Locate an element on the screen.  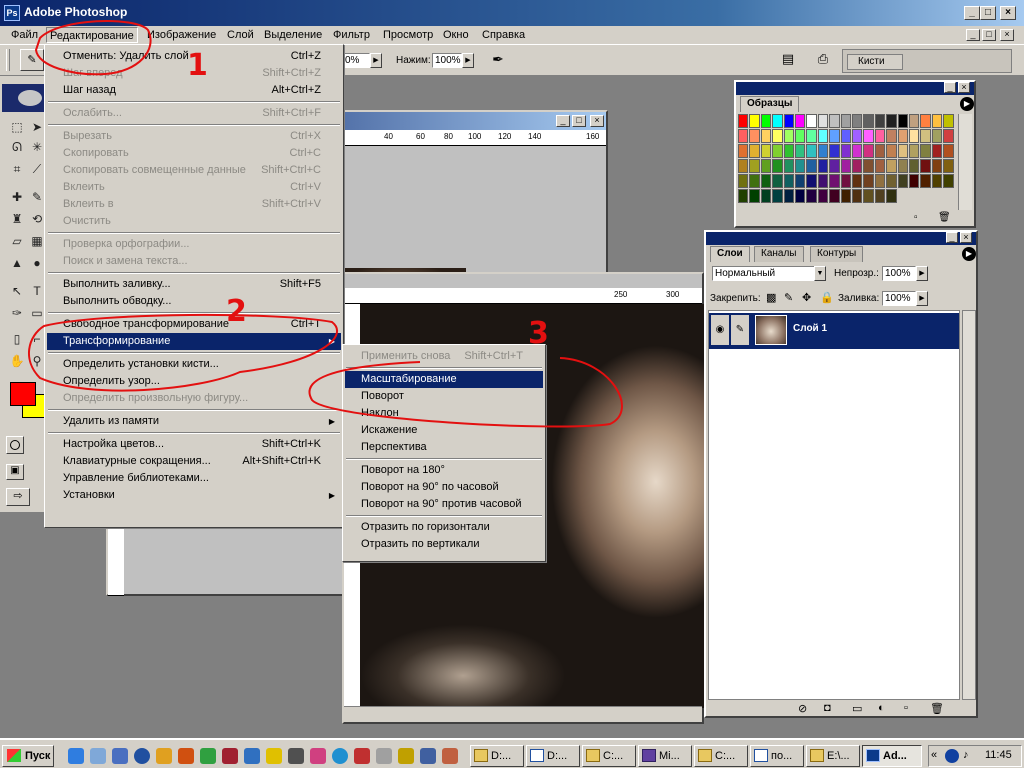
system-tray: « ♪ 11:45 is located at coordinates (975, 756).